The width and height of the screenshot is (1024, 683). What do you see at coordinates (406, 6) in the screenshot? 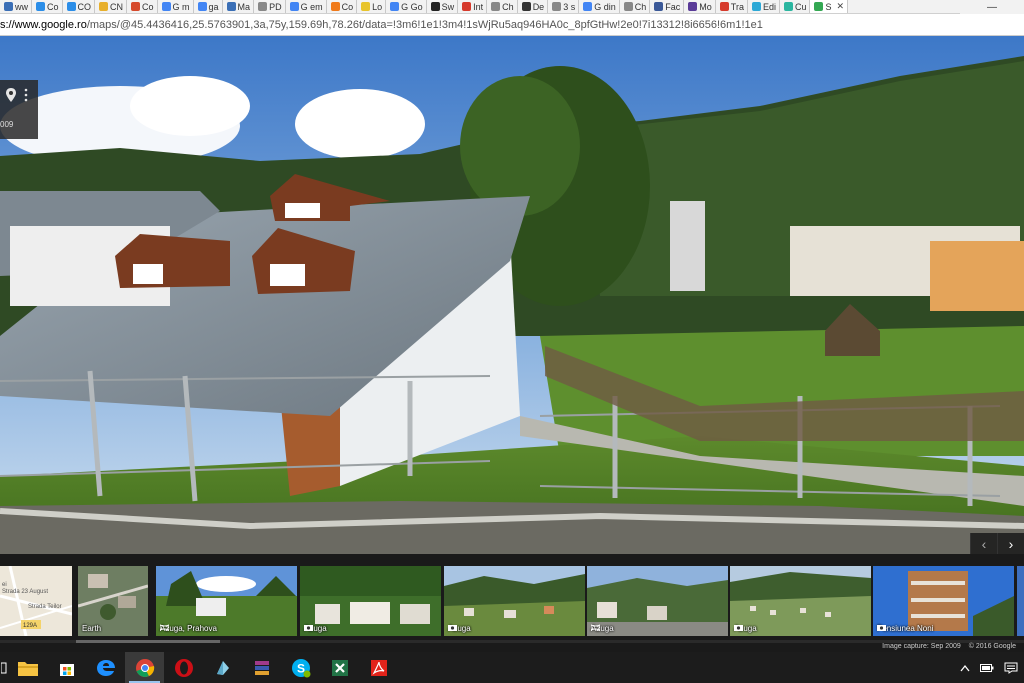
I see `browser-tab: G Go` at bounding box center [406, 6].